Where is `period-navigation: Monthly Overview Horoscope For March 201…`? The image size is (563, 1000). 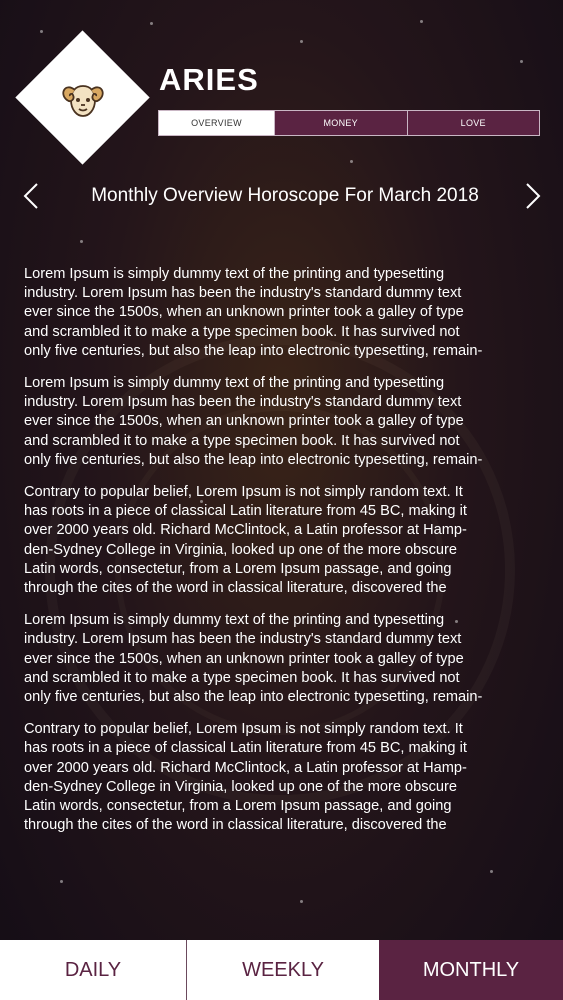
period-navigation: Monthly Overview Horoscope For March 201… is located at coordinates (281, 196).